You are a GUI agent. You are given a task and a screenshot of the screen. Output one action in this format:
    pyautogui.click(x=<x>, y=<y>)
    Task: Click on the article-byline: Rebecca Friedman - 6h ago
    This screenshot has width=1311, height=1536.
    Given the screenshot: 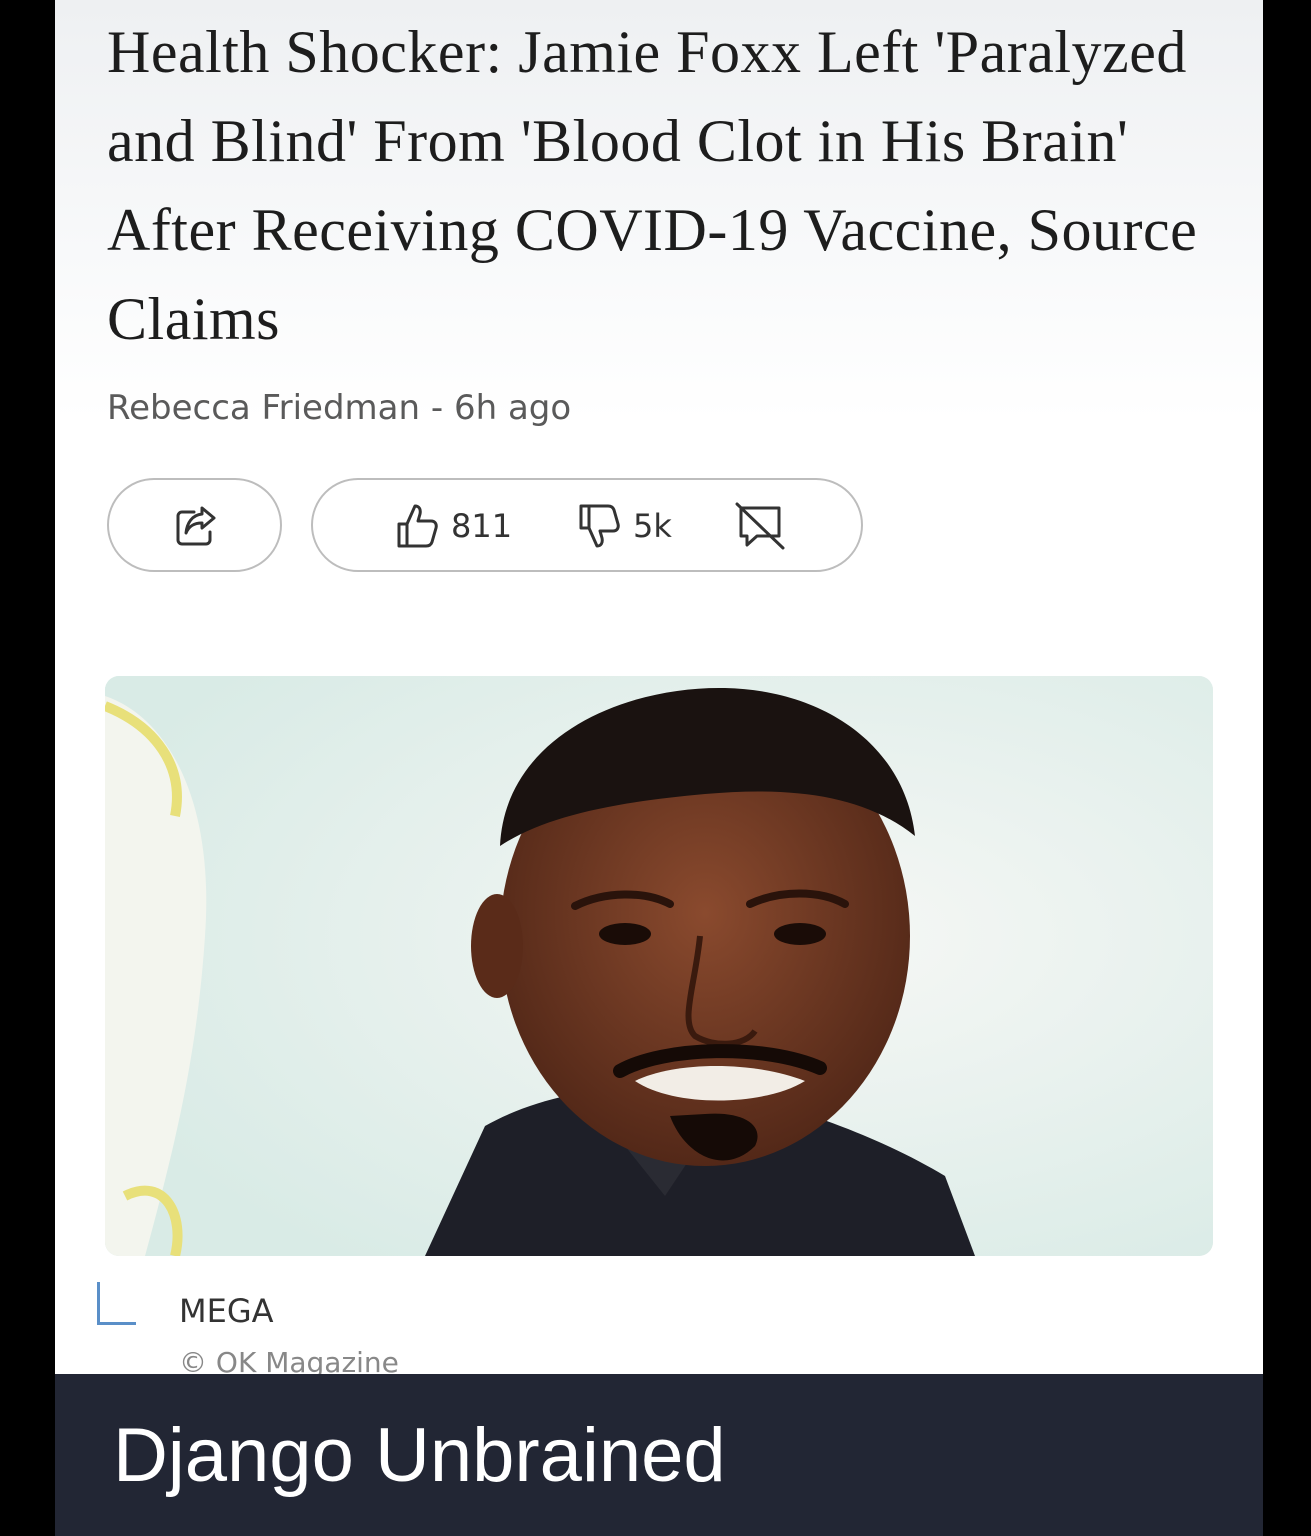 What is the action you would take?
    pyautogui.click(x=339, y=408)
    